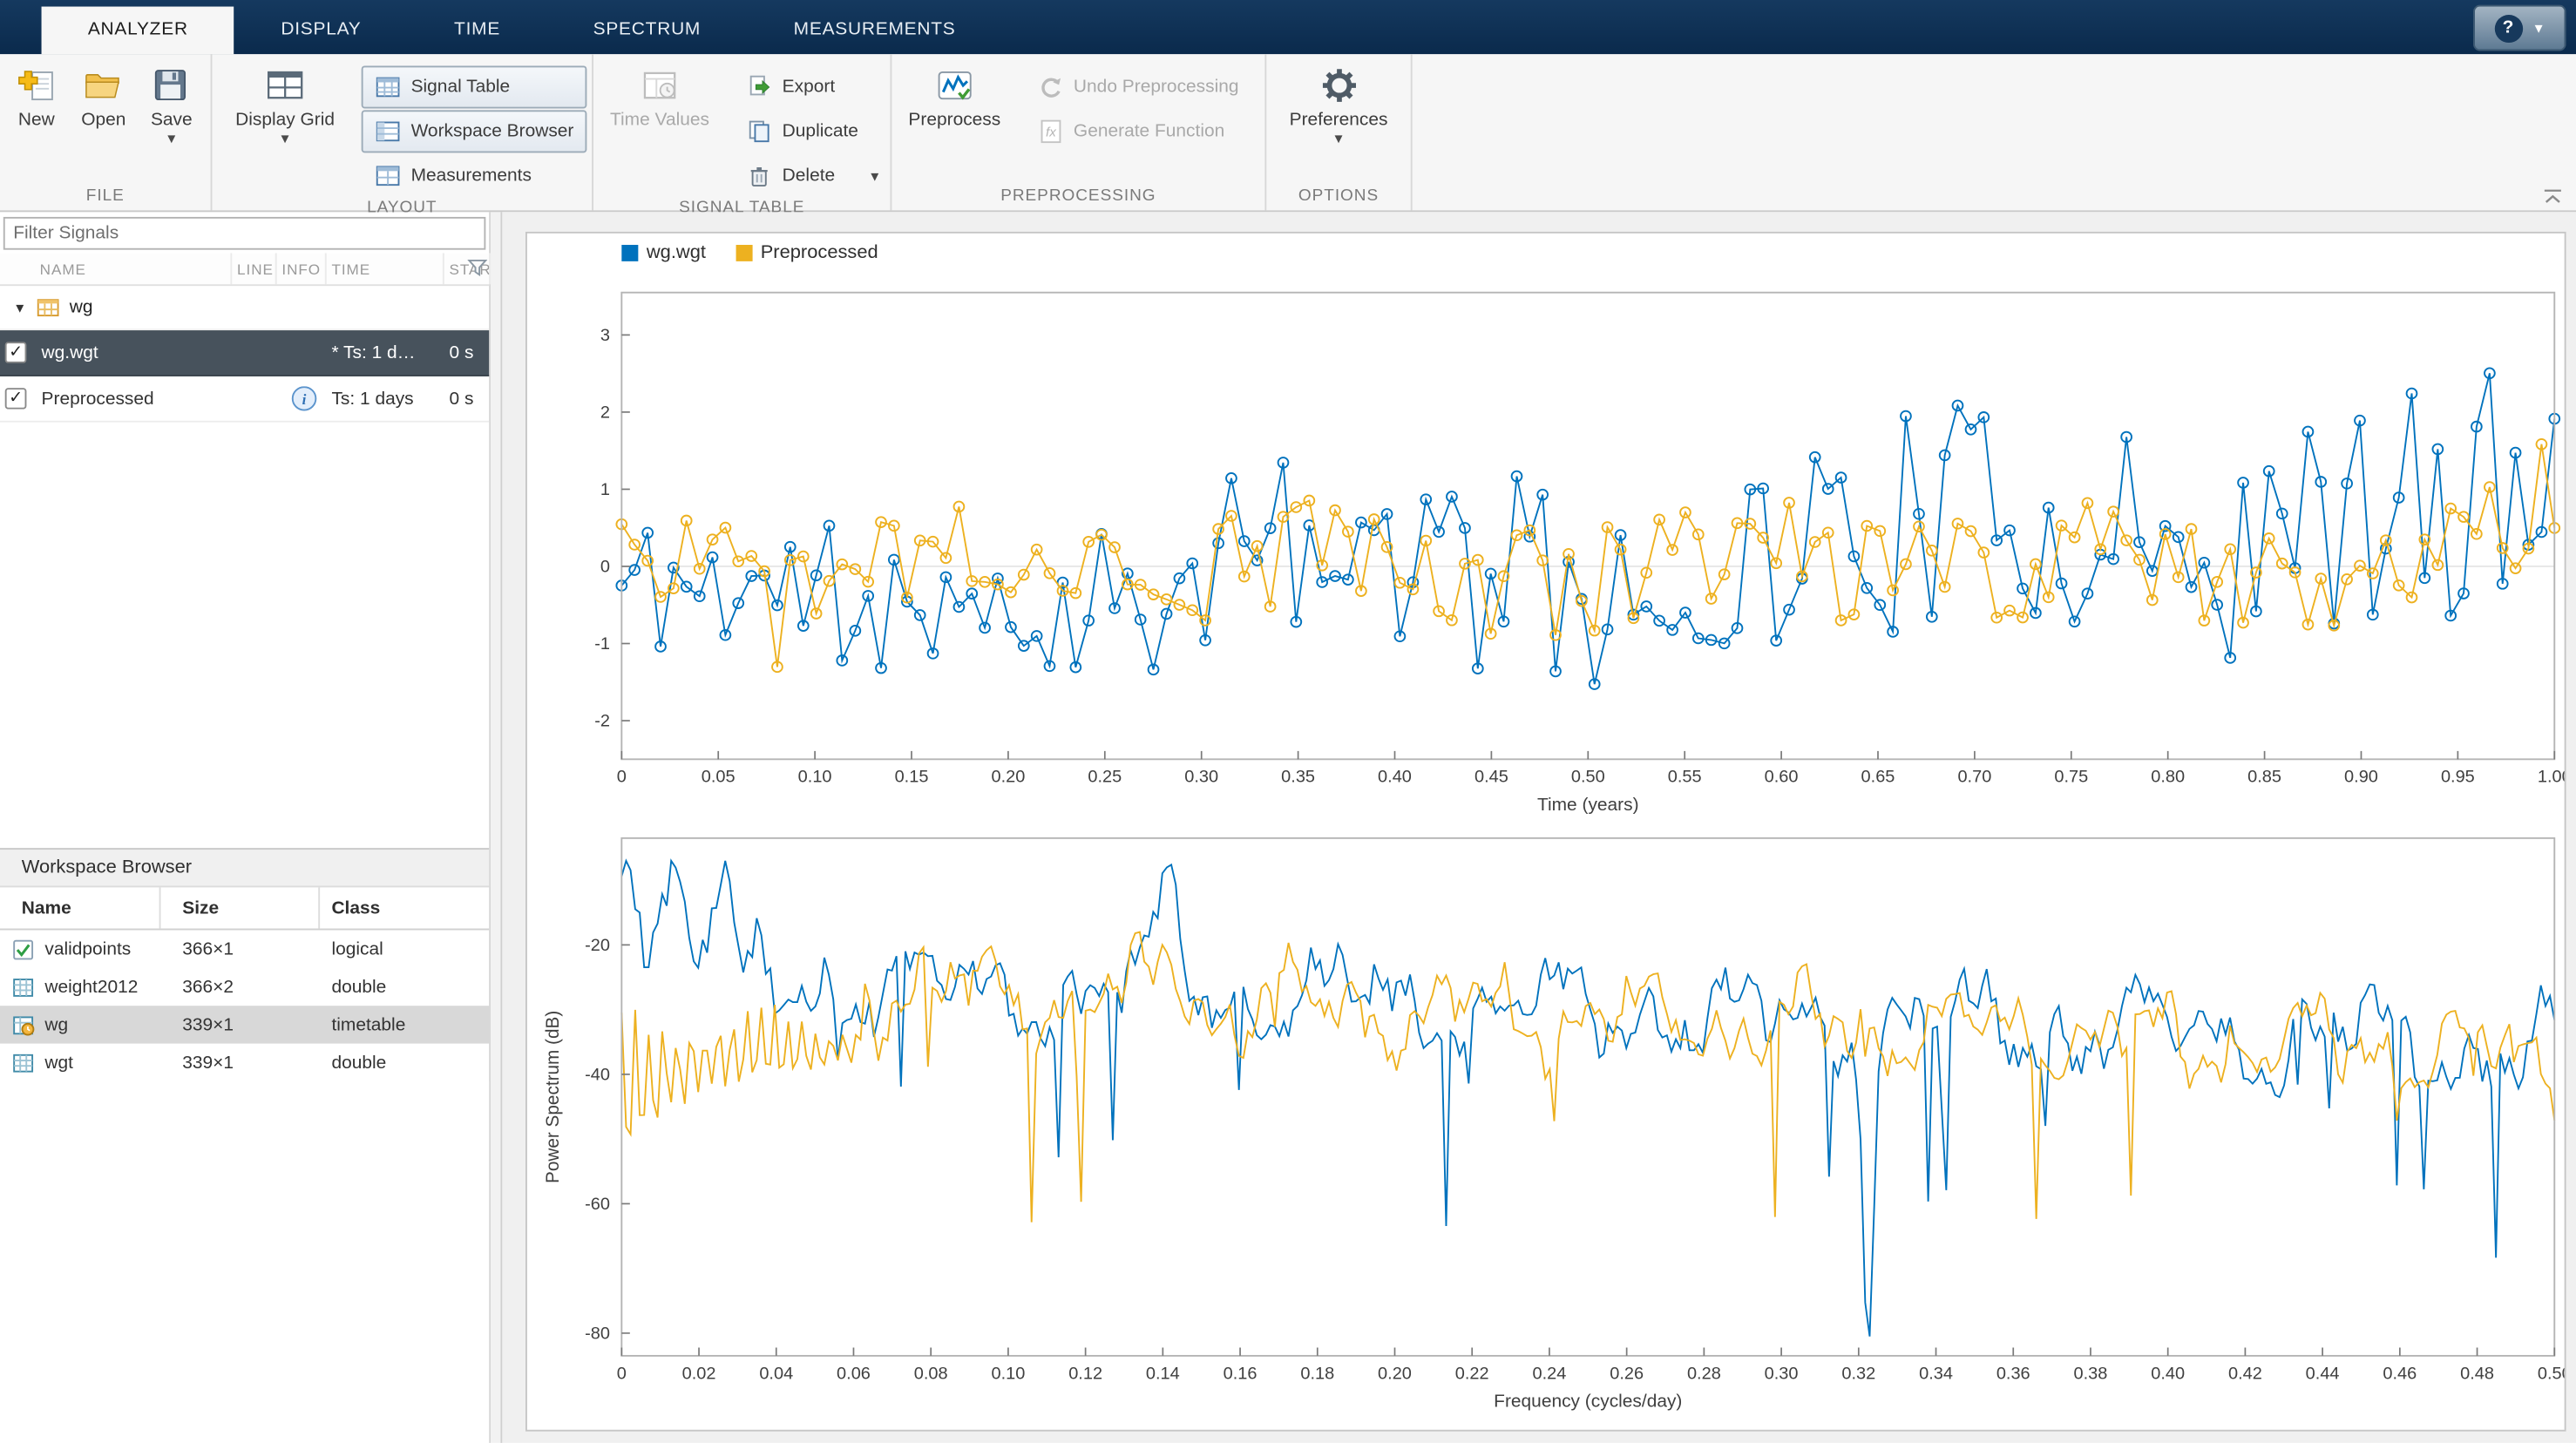  Describe the element at coordinates (473, 175) in the screenshot. I see `measurements-toggle: Measurements` at that location.